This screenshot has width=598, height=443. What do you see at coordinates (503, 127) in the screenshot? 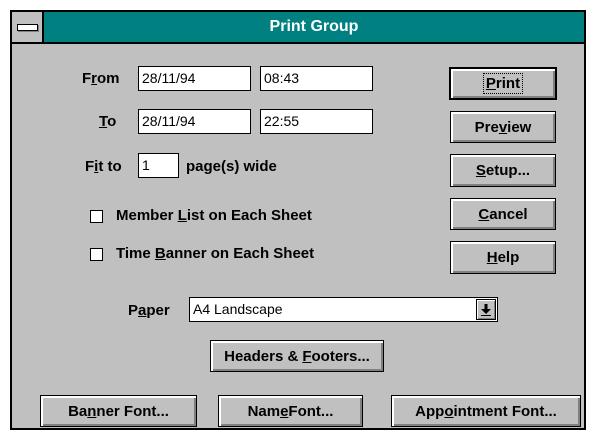
I see `preview-button: Pre v iew` at bounding box center [503, 127].